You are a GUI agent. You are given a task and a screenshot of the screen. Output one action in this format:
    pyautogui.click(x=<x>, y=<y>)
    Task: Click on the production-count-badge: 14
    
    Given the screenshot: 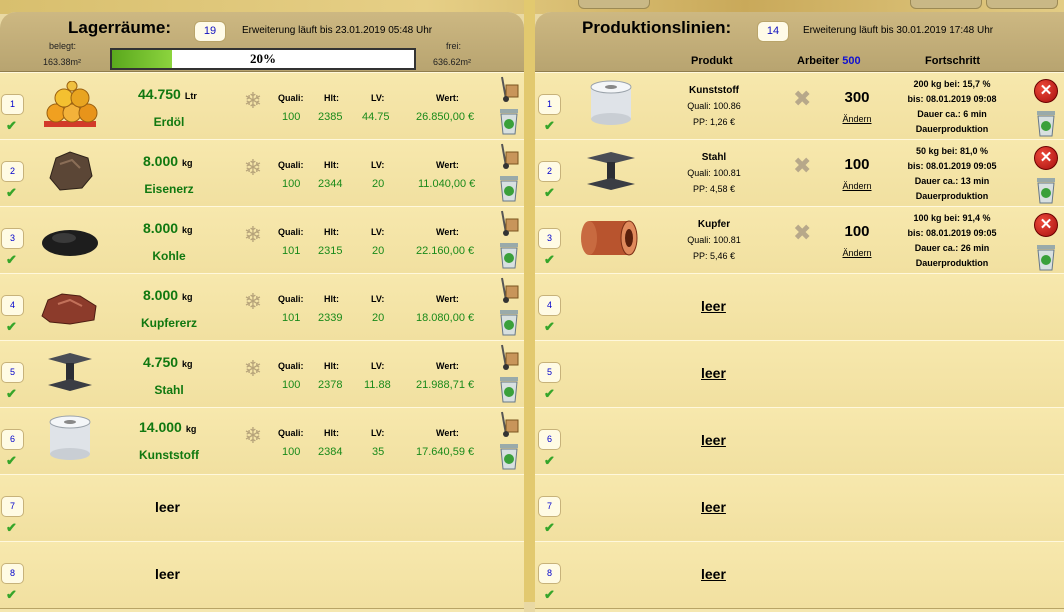 What is the action you would take?
    pyautogui.click(x=773, y=31)
    